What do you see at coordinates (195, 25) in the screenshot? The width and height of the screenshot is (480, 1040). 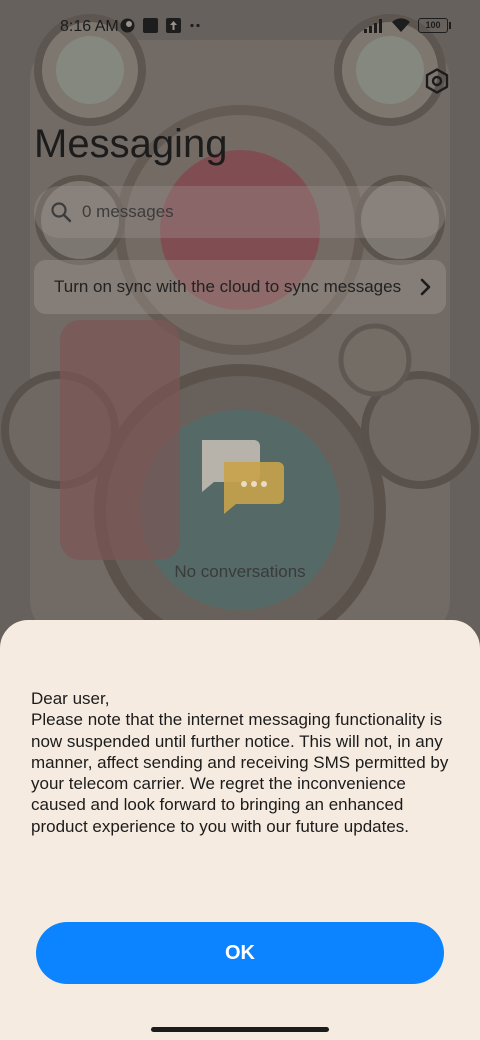 I see `more-notifications-icon` at bounding box center [195, 25].